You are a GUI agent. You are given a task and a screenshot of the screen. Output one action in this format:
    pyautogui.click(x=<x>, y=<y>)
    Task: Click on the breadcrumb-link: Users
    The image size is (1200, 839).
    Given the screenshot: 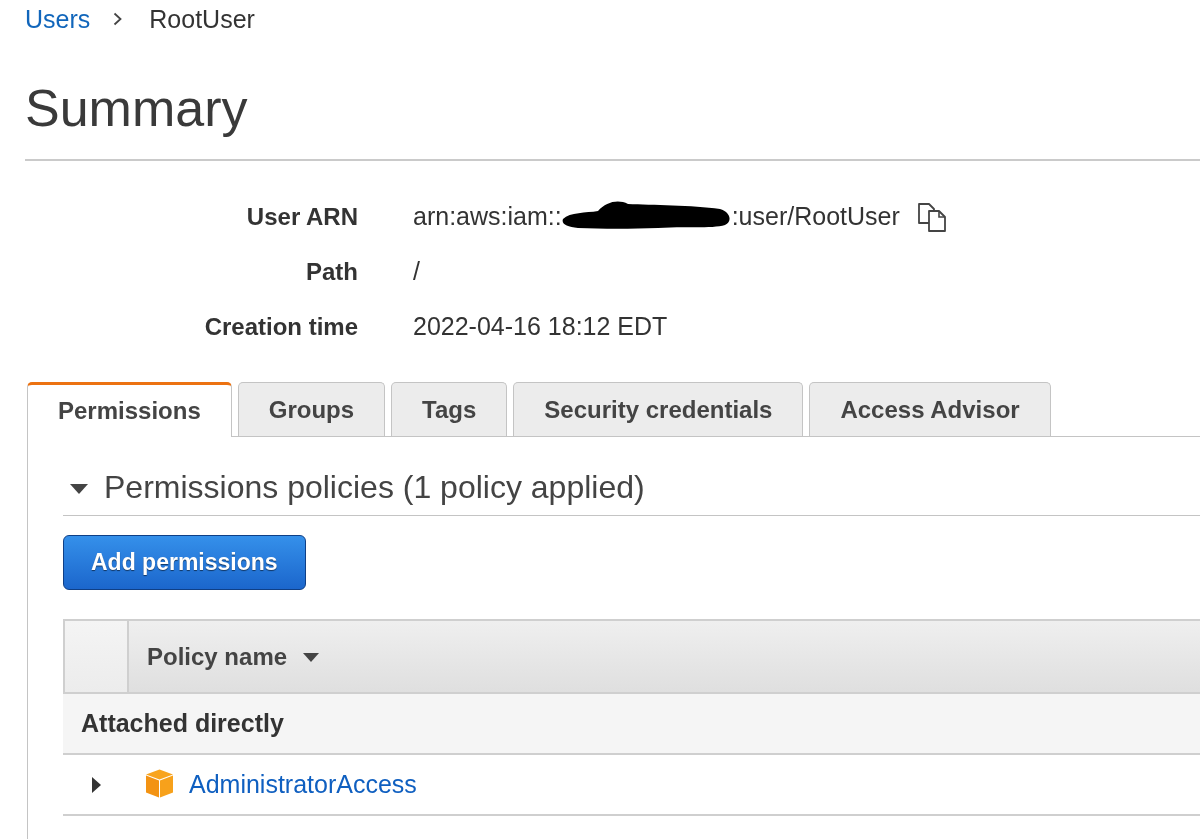 What is the action you would take?
    pyautogui.click(x=58, y=19)
    